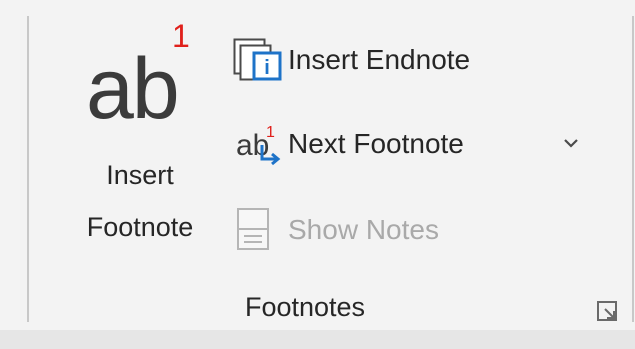  I want to click on dialog-launcher-icon, so click(607, 311).